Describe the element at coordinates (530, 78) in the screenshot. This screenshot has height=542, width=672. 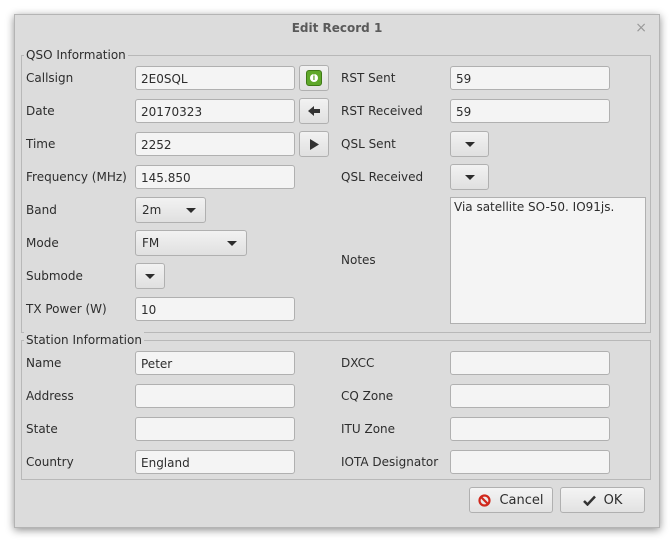
I see `rst-sent-input: 59` at that location.